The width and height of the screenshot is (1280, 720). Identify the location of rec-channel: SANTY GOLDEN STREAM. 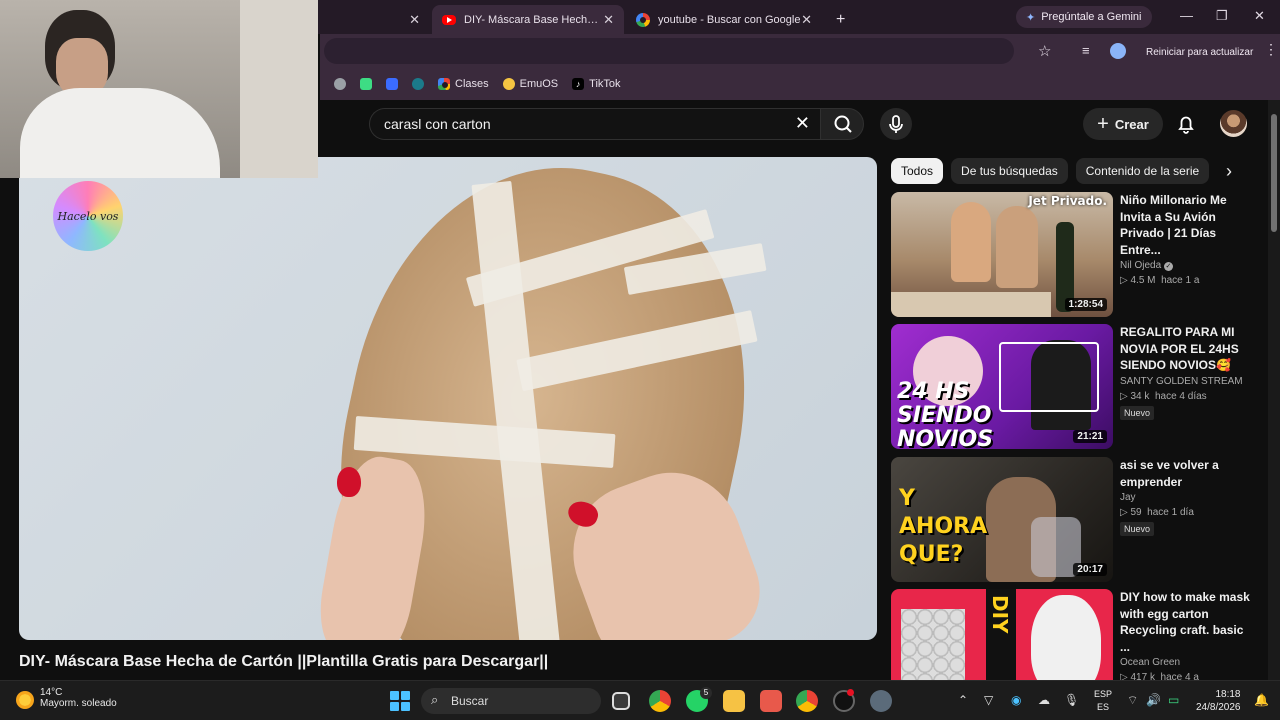
(1186, 381).